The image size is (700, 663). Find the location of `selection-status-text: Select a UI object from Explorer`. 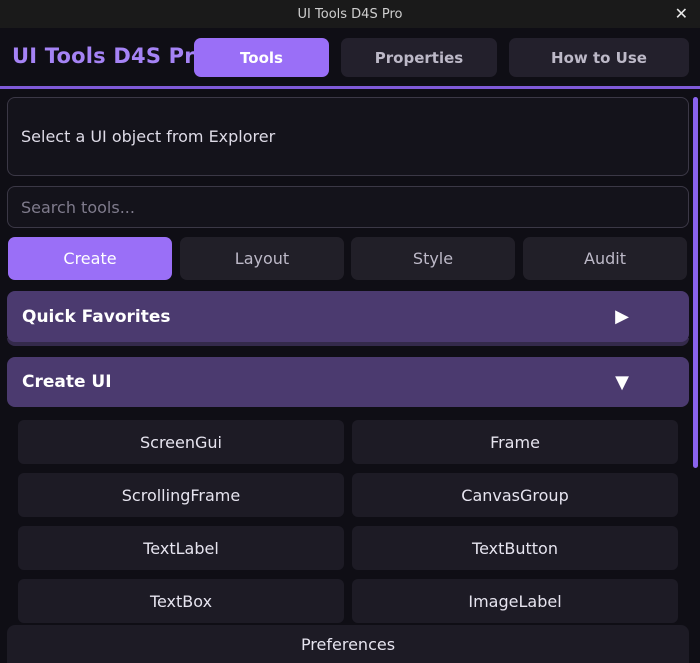

selection-status-text: Select a UI object from Explorer is located at coordinates (148, 136).